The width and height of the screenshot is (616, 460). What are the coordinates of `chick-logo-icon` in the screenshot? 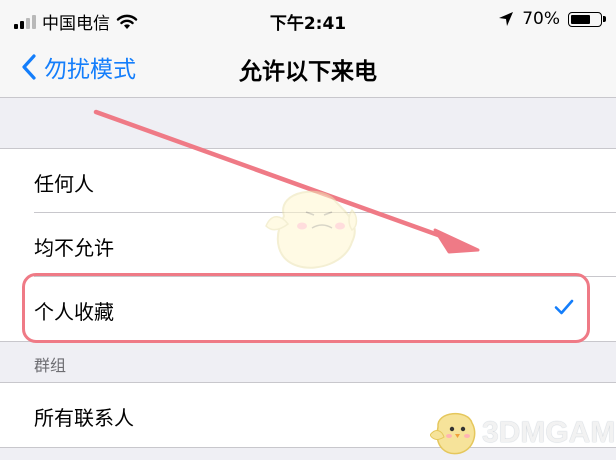 It's located at (453, 434).